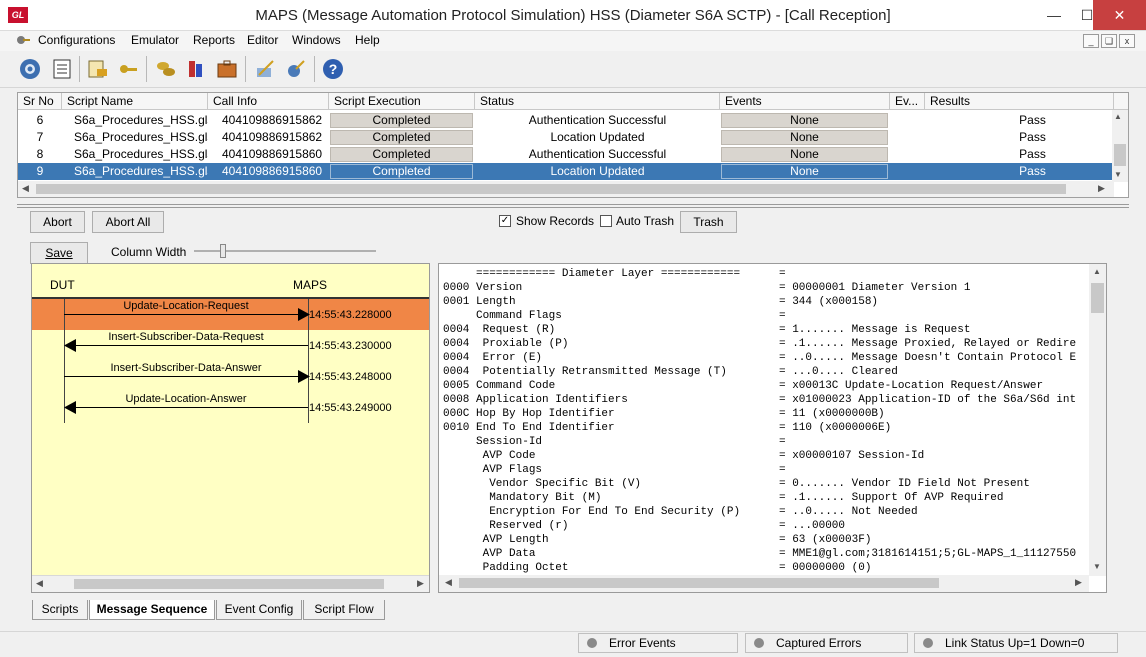 The image size is (1146, 657). I want to click on error-events-status: Error Events, so click(658, 643).